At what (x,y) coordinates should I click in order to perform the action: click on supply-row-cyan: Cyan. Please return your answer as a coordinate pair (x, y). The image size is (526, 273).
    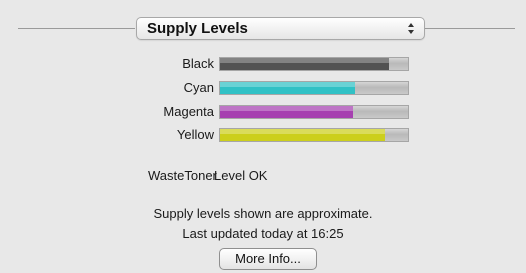
    Looking at the image, I should click on (263, 88).